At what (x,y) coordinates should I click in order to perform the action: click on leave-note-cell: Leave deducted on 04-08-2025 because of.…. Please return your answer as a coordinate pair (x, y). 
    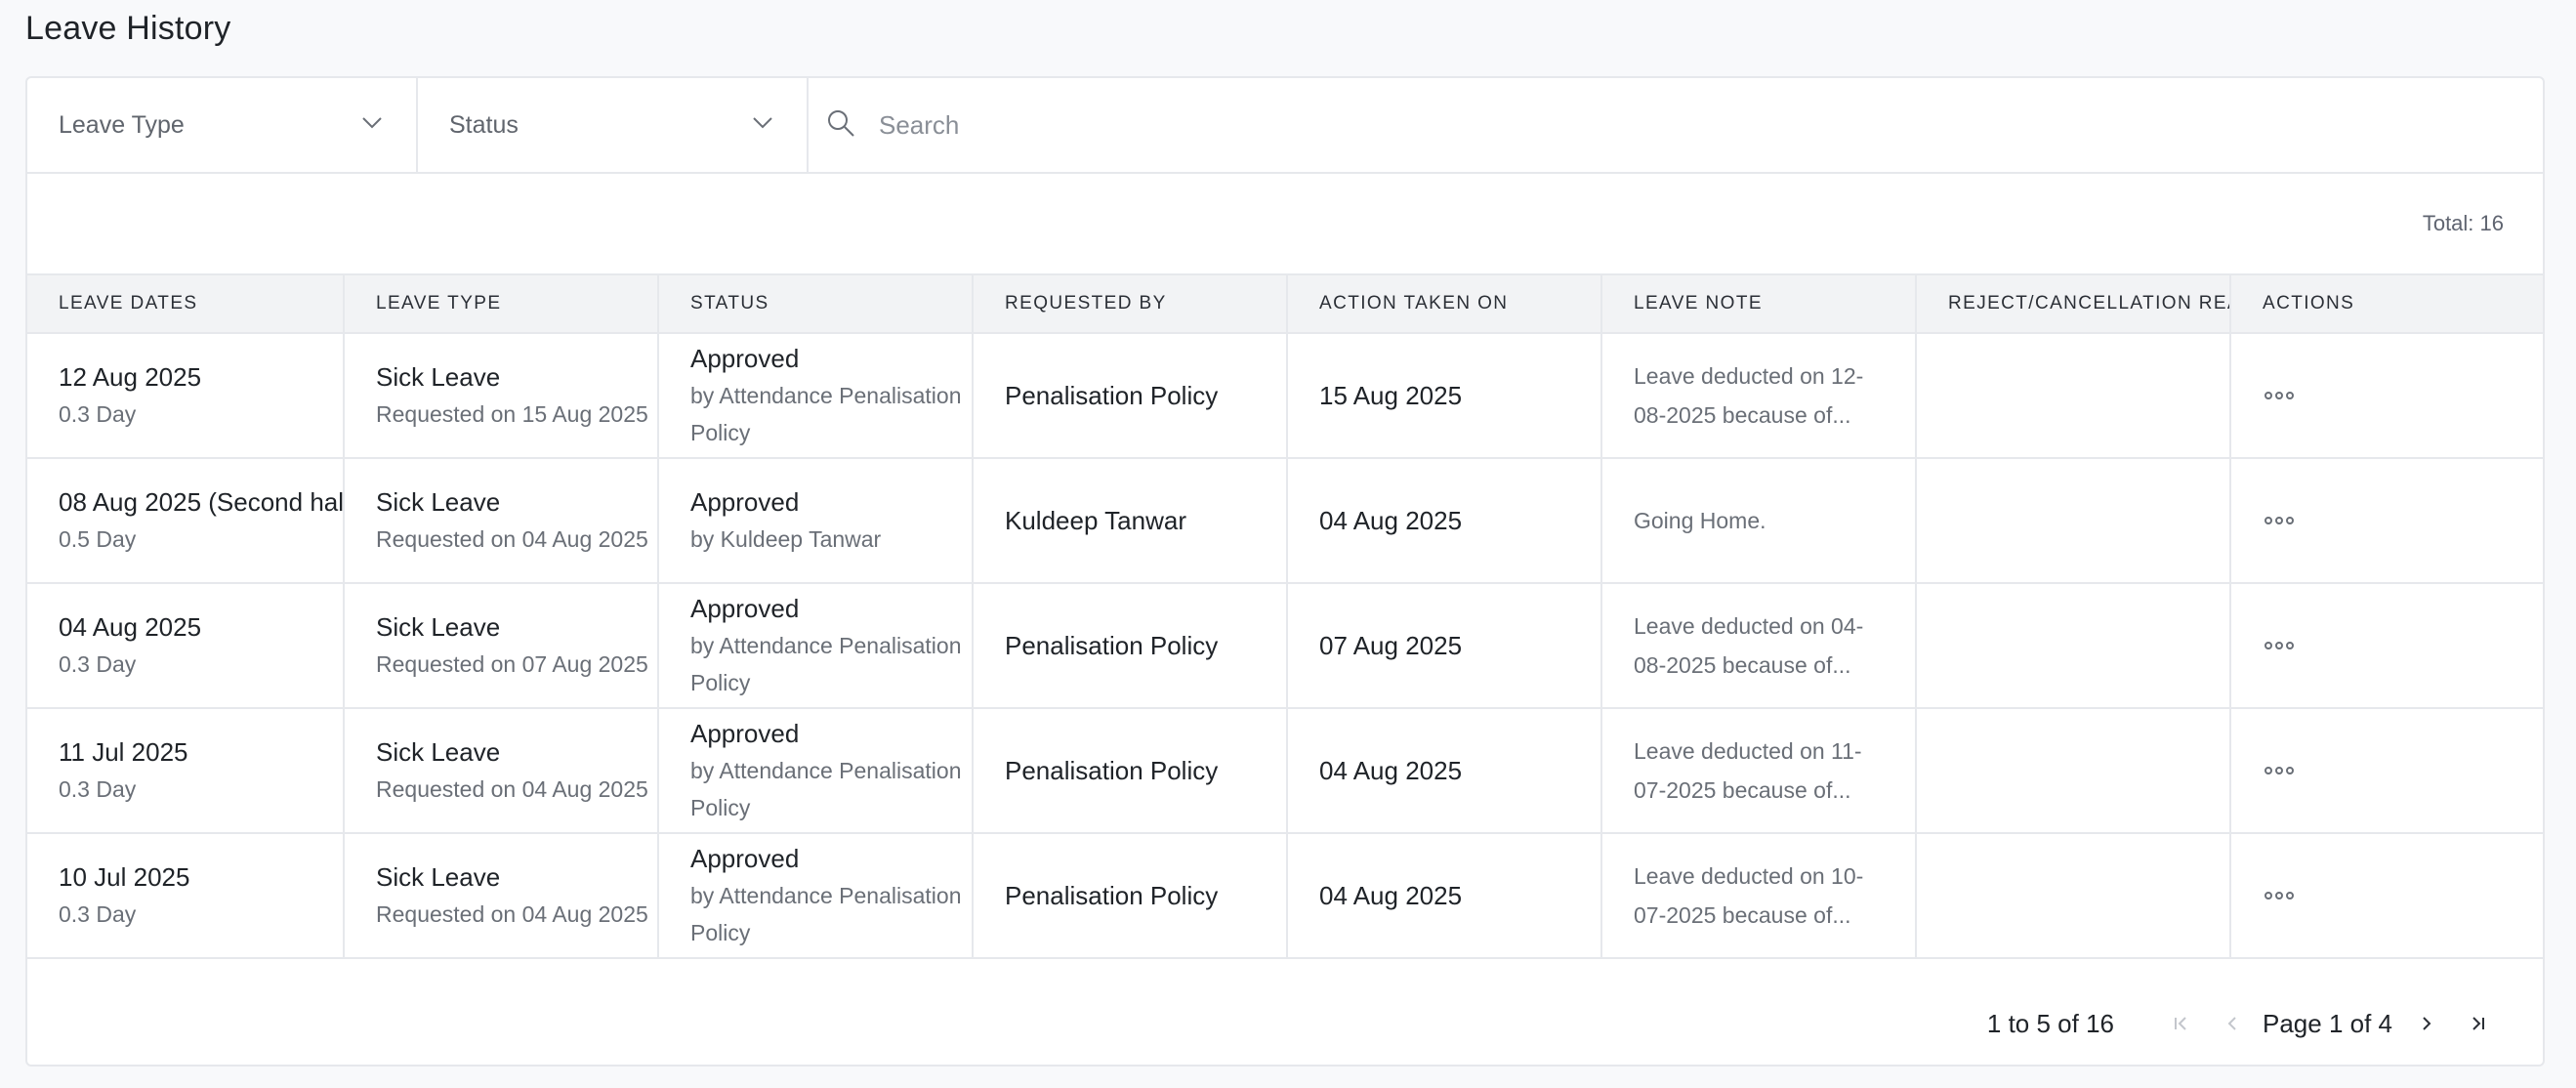
    Looking at the image, I should click on (1759, 646).